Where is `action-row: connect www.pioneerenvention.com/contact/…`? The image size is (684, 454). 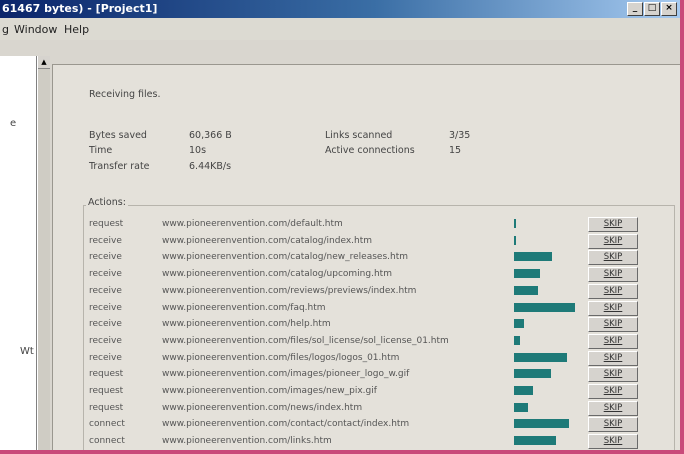
action-row: connect www.pioneerenvention.com/contact/… is located at coordinates (379, 424).